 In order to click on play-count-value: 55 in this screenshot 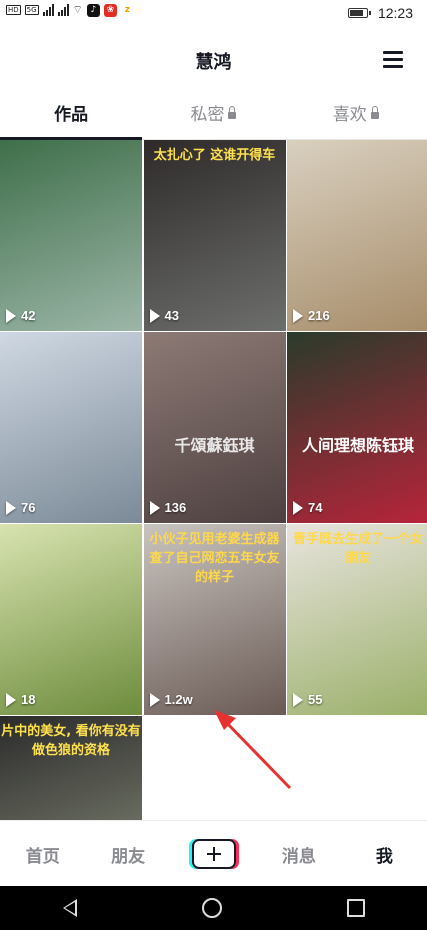, I will do `click(315, 699)`.